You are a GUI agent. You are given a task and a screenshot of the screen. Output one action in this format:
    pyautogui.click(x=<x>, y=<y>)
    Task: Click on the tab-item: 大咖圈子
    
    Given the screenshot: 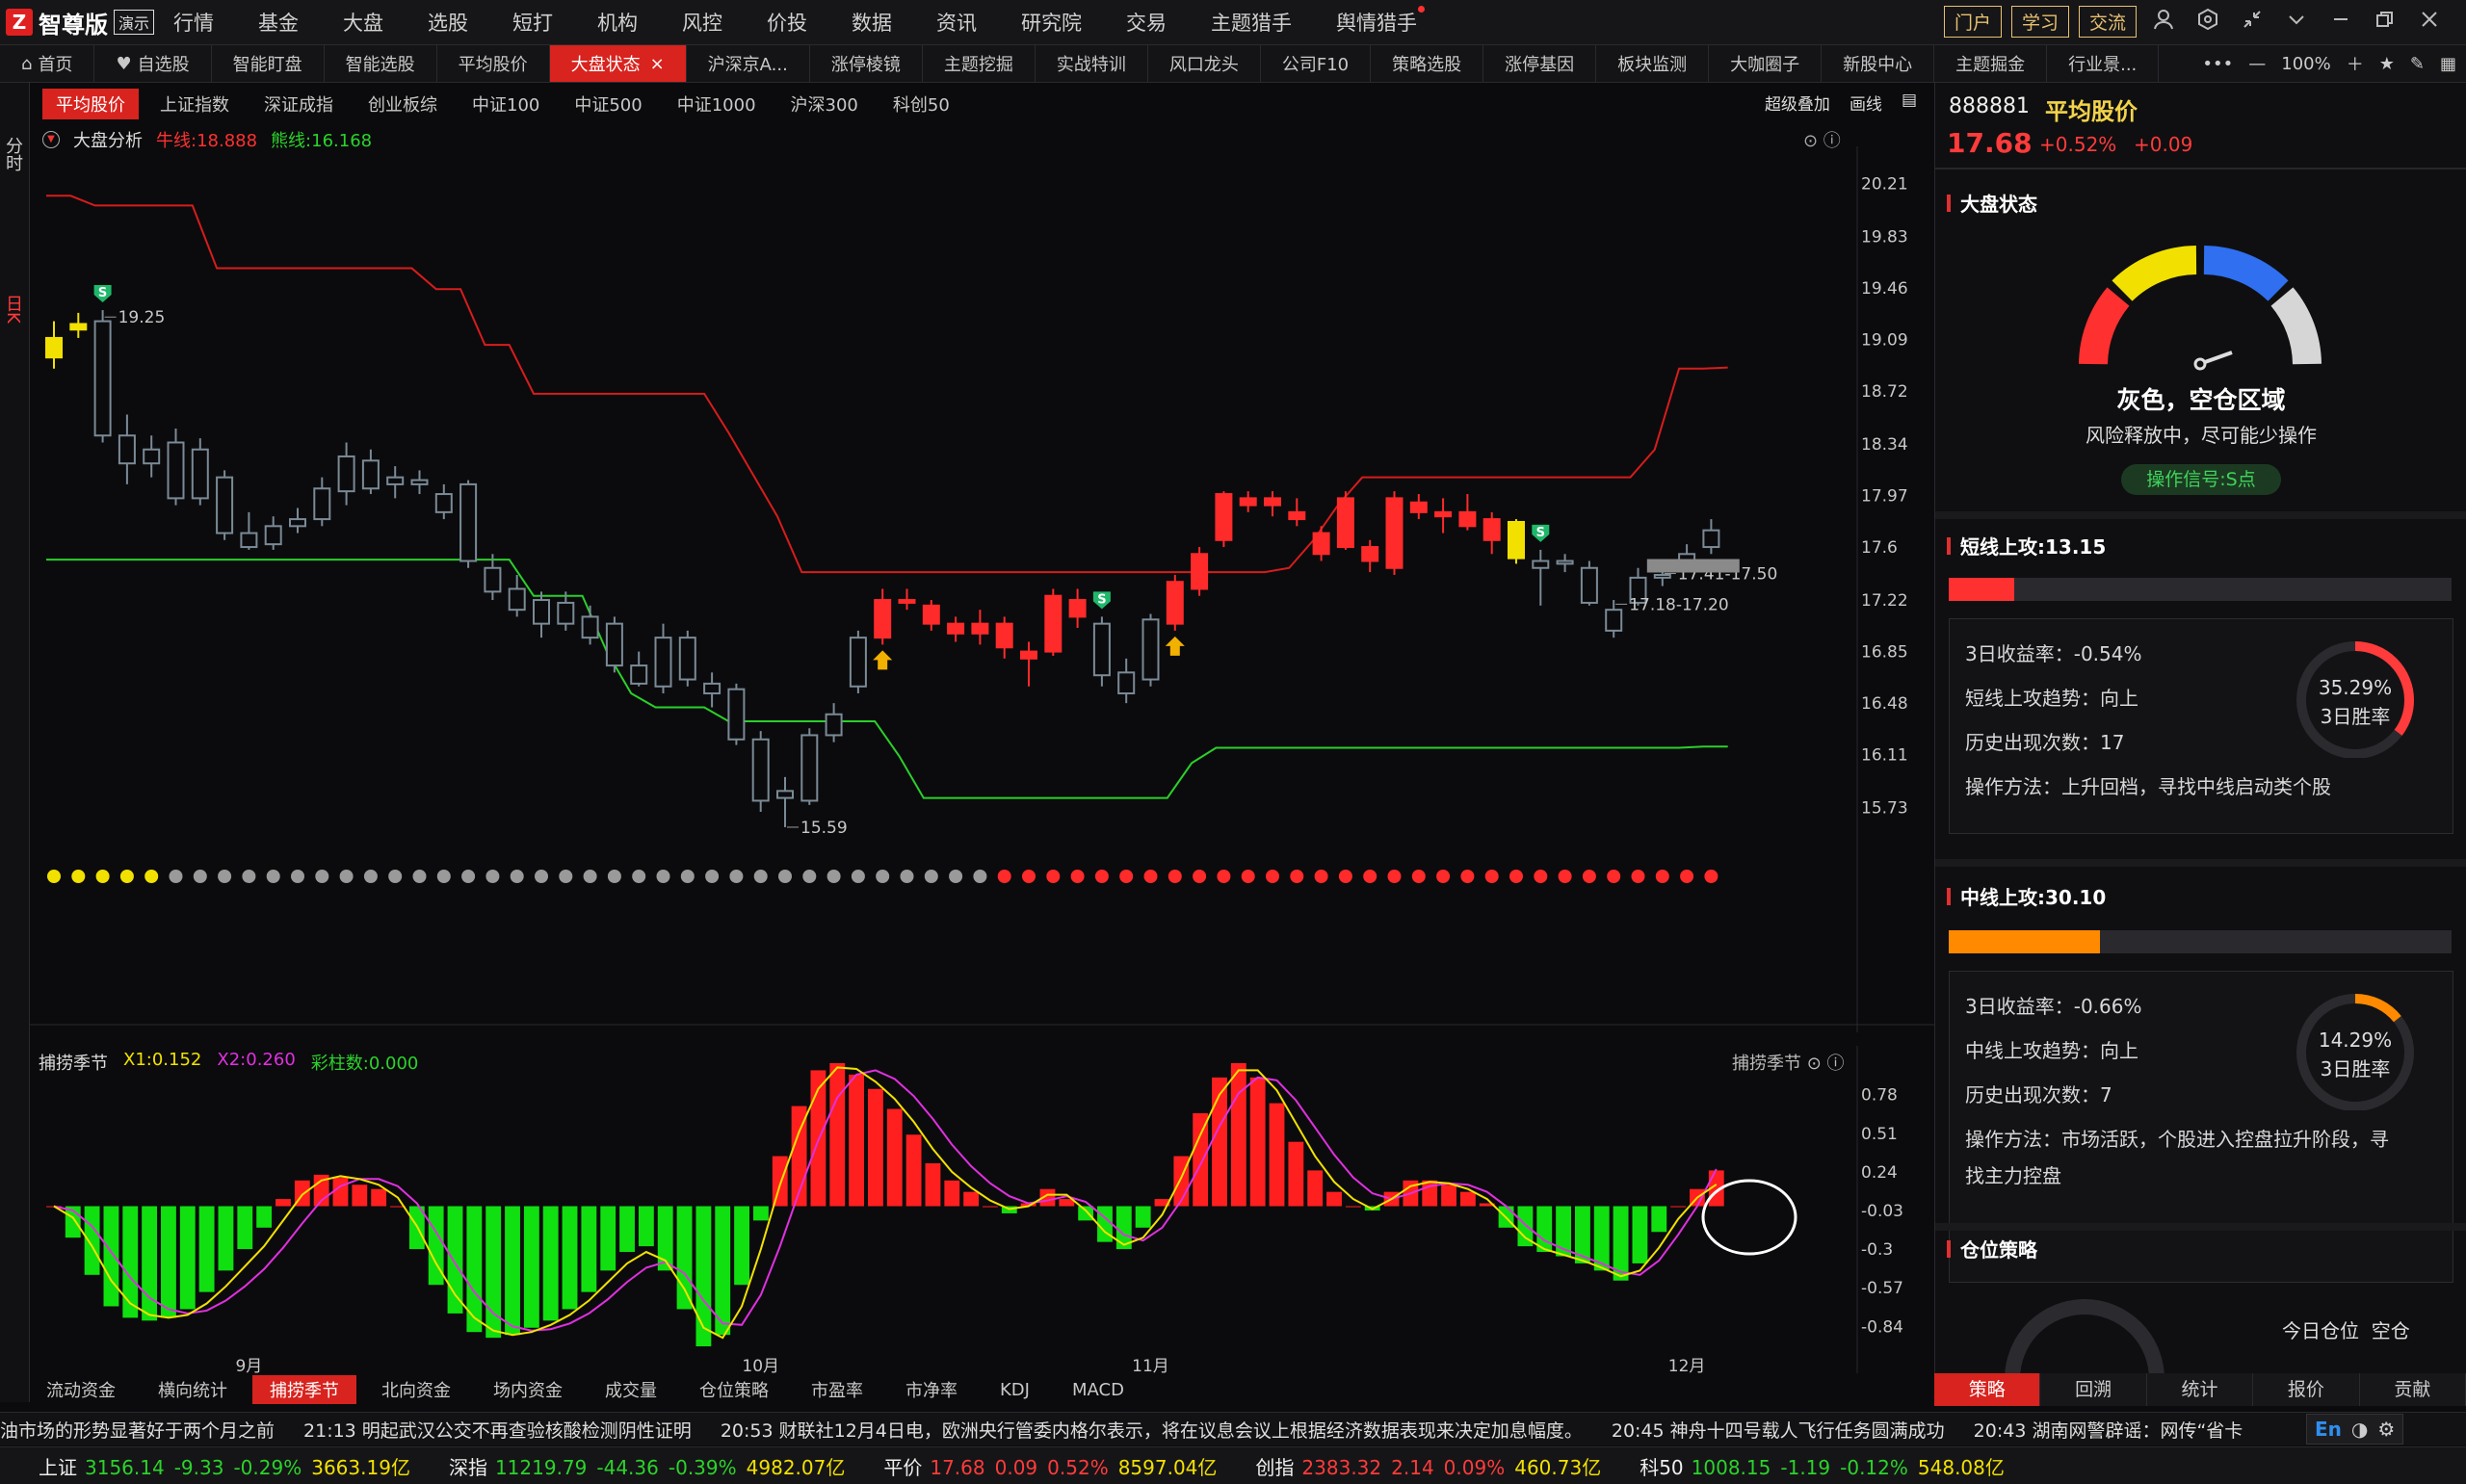 What is the action you would take?
    pyautogui.click(x=1766, y=64)
    